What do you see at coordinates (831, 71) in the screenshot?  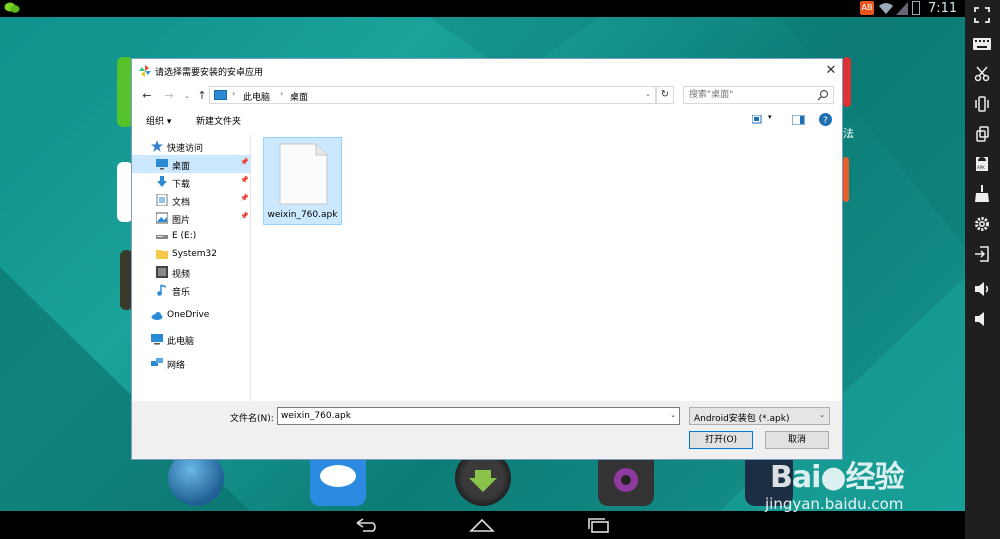 I see `close-button: ✕` at bounding box center [831, 71].